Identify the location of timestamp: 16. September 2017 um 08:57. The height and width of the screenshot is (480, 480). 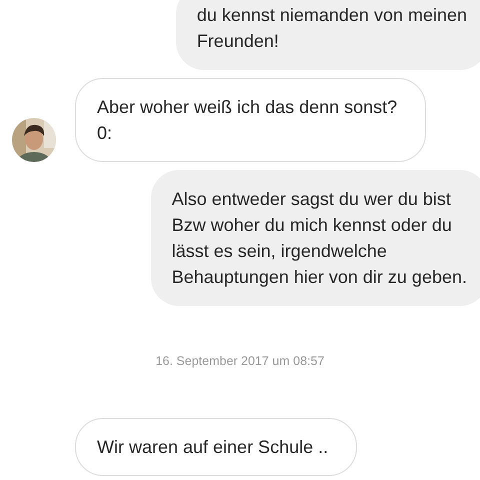
(240, 361).